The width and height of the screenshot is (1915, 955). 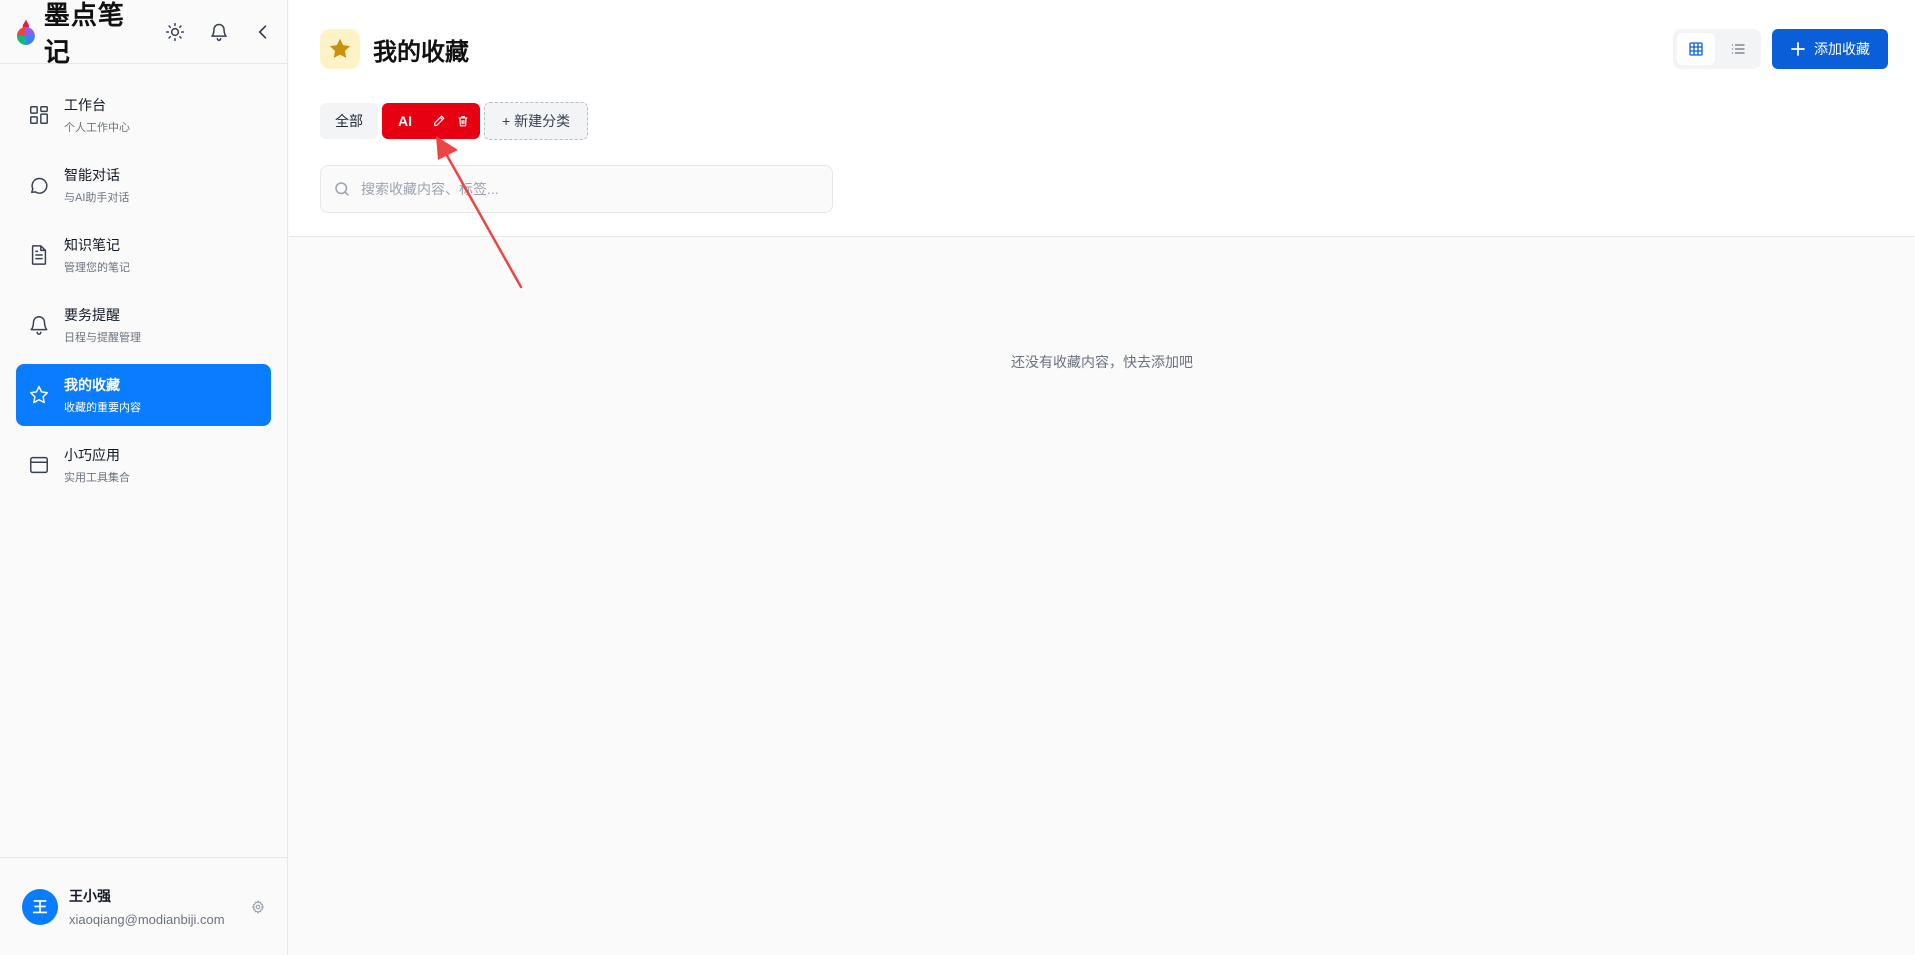 I want to click on category-tab-ai: AI, so click(x=431, y=121).